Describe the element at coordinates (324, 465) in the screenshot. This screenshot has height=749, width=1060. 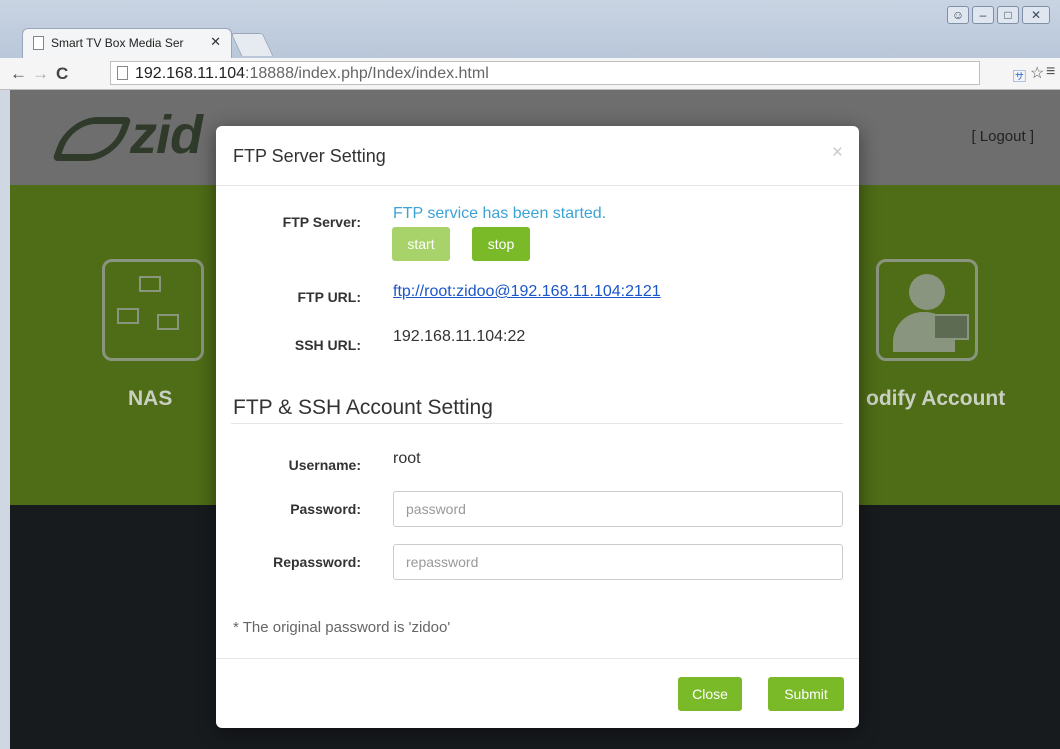
I see `username-label: Username:` at that location.